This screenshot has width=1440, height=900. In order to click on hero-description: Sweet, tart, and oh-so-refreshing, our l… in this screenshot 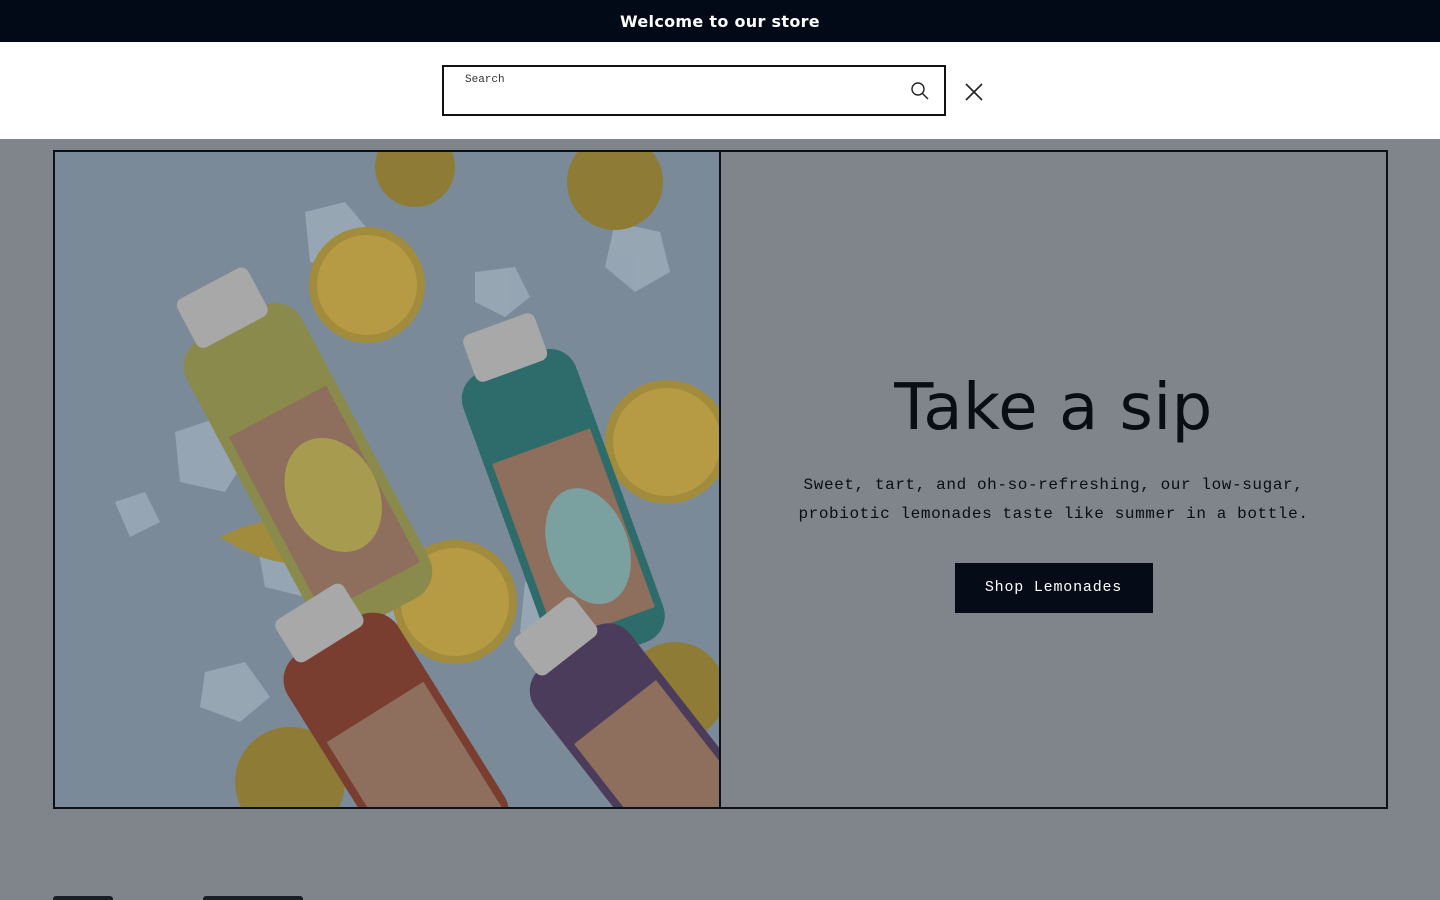, I will do `click(1053, 499)`.